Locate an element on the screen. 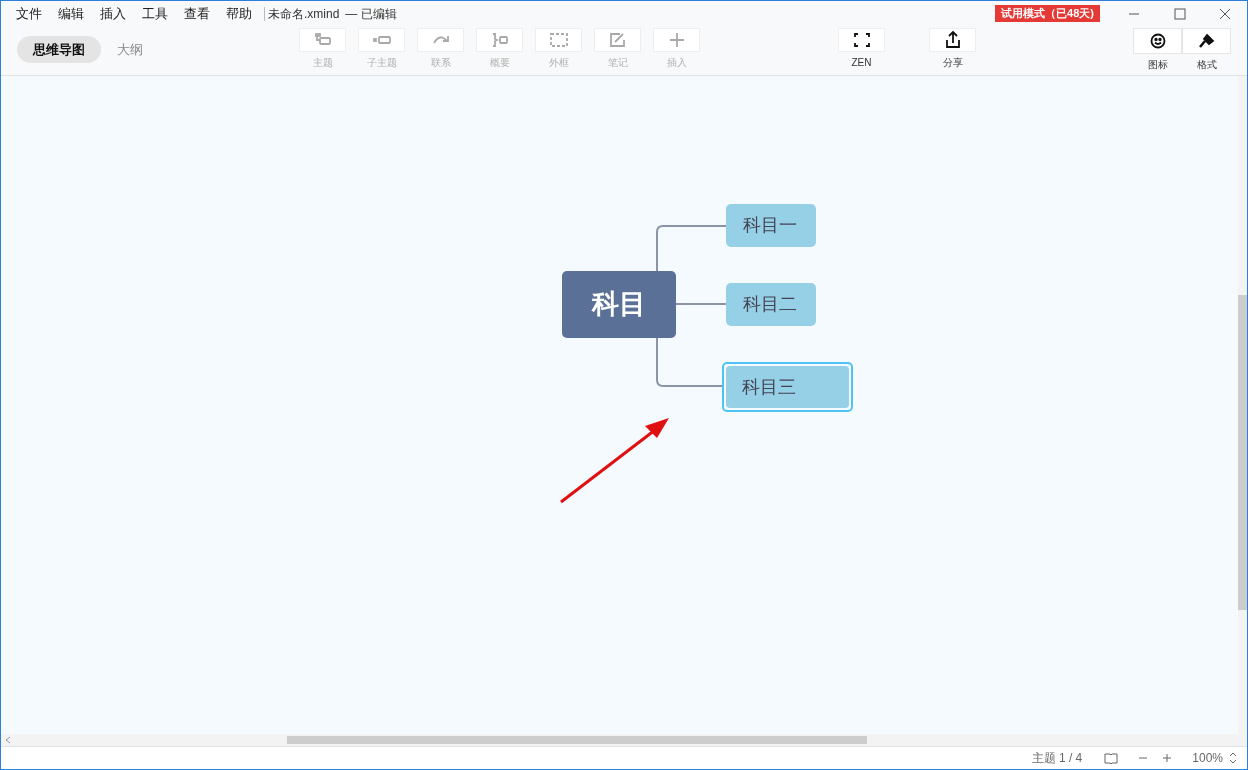  toolbar-label: 主题 is located at coordinates (322, 63).